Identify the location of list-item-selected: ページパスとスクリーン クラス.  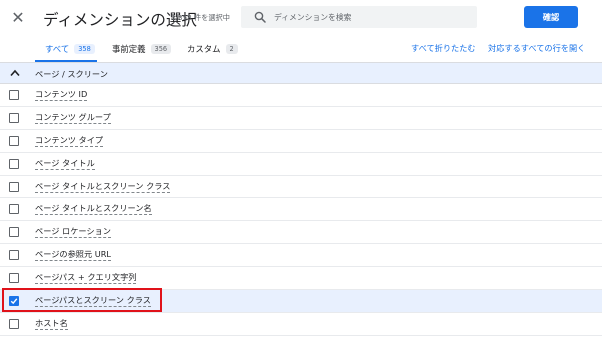
(301, 301).